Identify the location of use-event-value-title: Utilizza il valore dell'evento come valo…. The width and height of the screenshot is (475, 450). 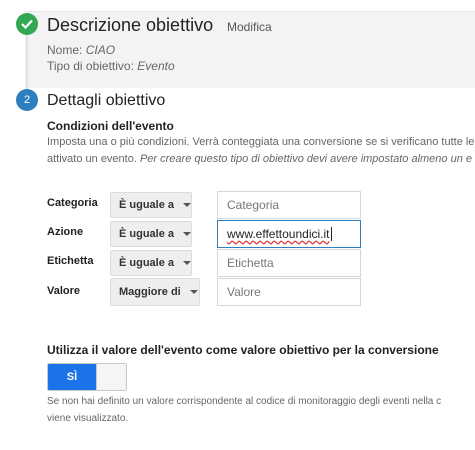
(243, 350).